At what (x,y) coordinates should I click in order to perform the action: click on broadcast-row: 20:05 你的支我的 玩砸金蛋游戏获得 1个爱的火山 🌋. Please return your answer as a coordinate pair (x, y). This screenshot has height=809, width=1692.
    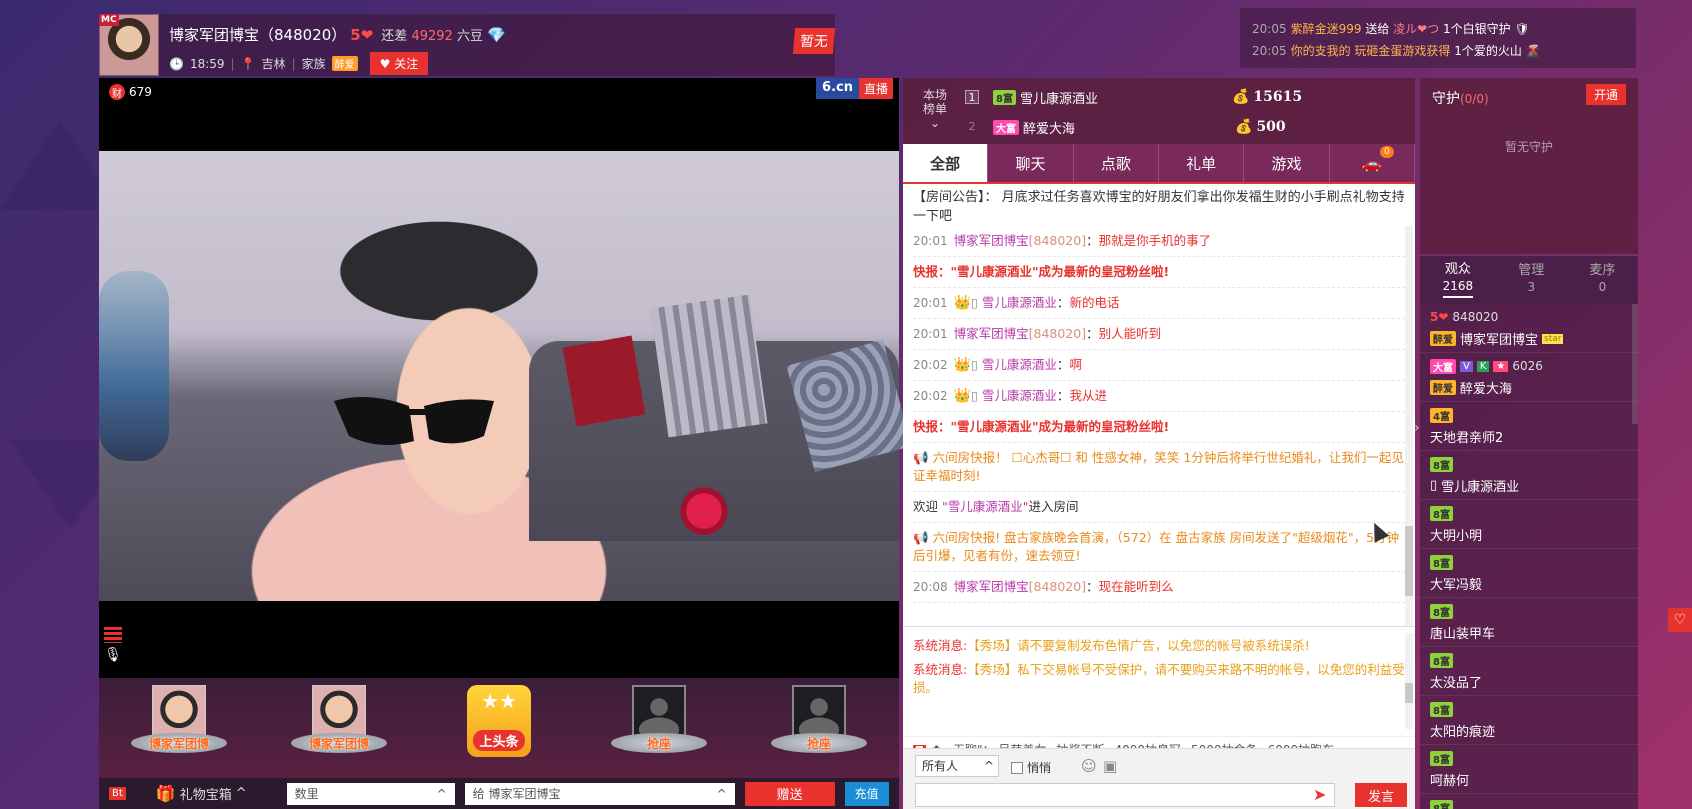
    Looking at the image, I should click on (1396, 51).